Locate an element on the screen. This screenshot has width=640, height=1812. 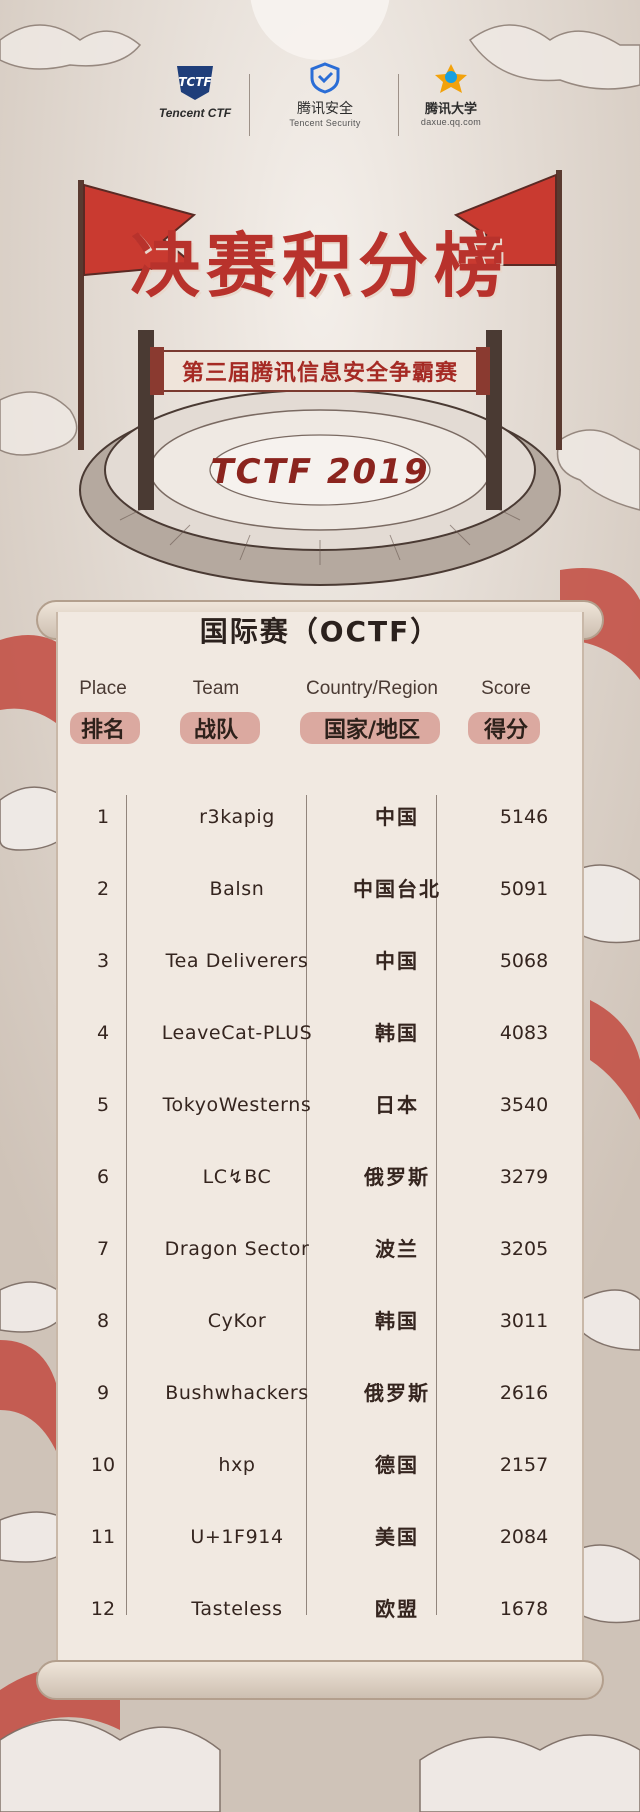
table-row: 3 Tea Deliverers 中国 5068 is located at coordinates (320, 961).